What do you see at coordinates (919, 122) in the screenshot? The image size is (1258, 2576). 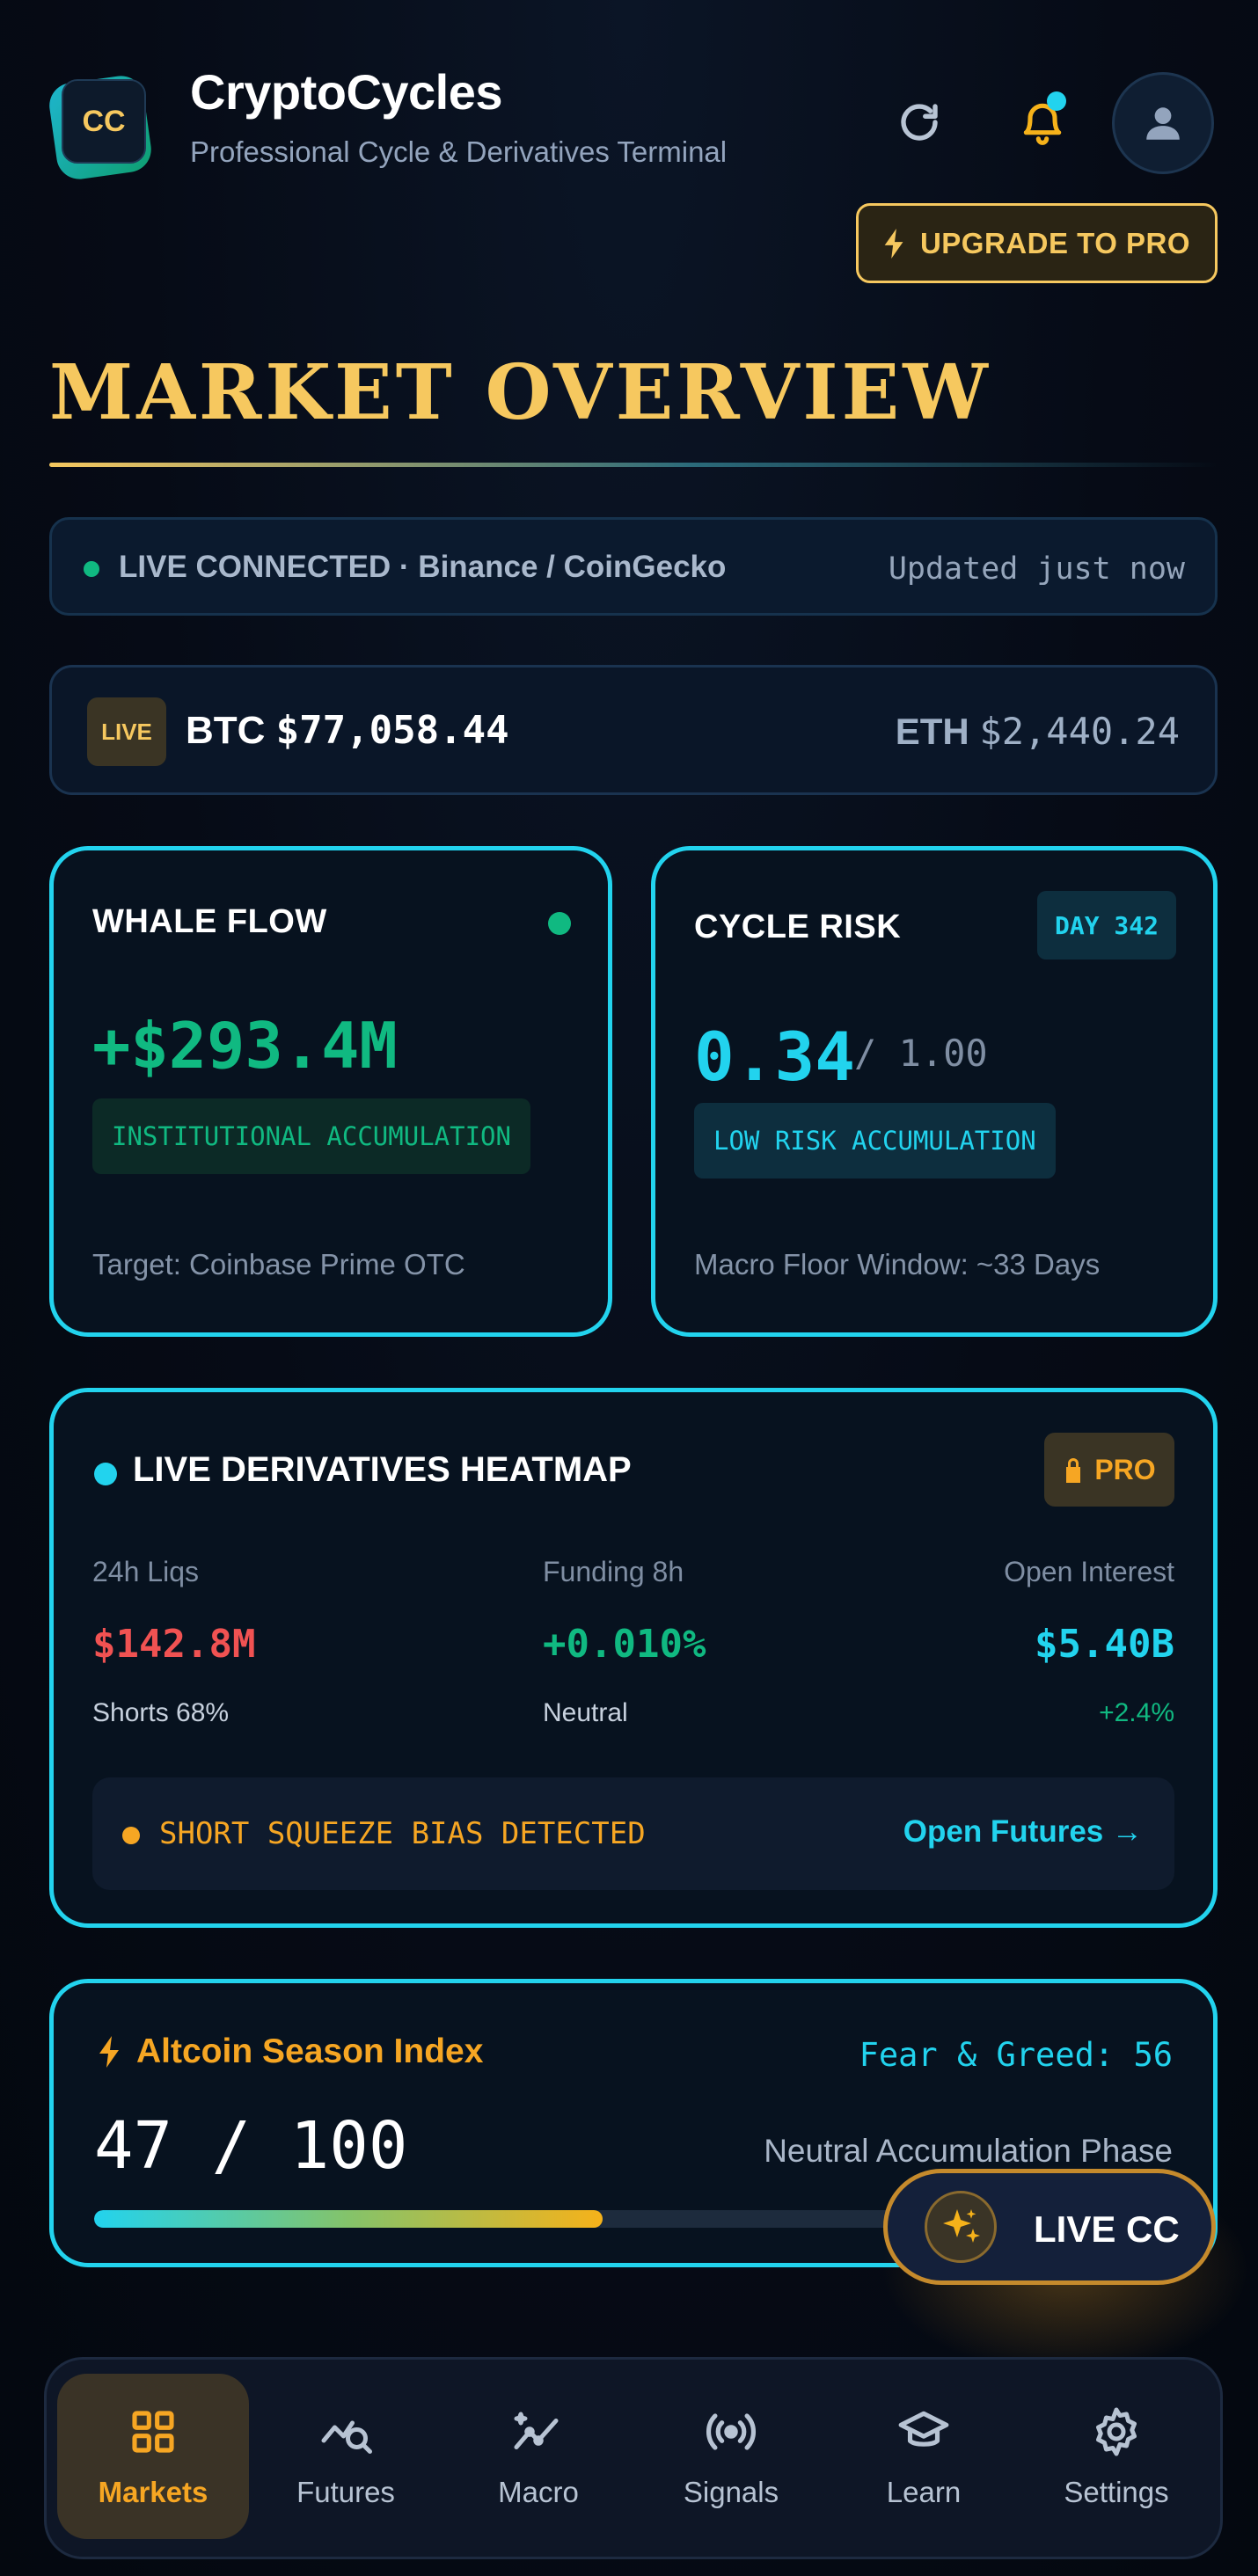 I see `refresh-icon` at bounding box center [919, 122].